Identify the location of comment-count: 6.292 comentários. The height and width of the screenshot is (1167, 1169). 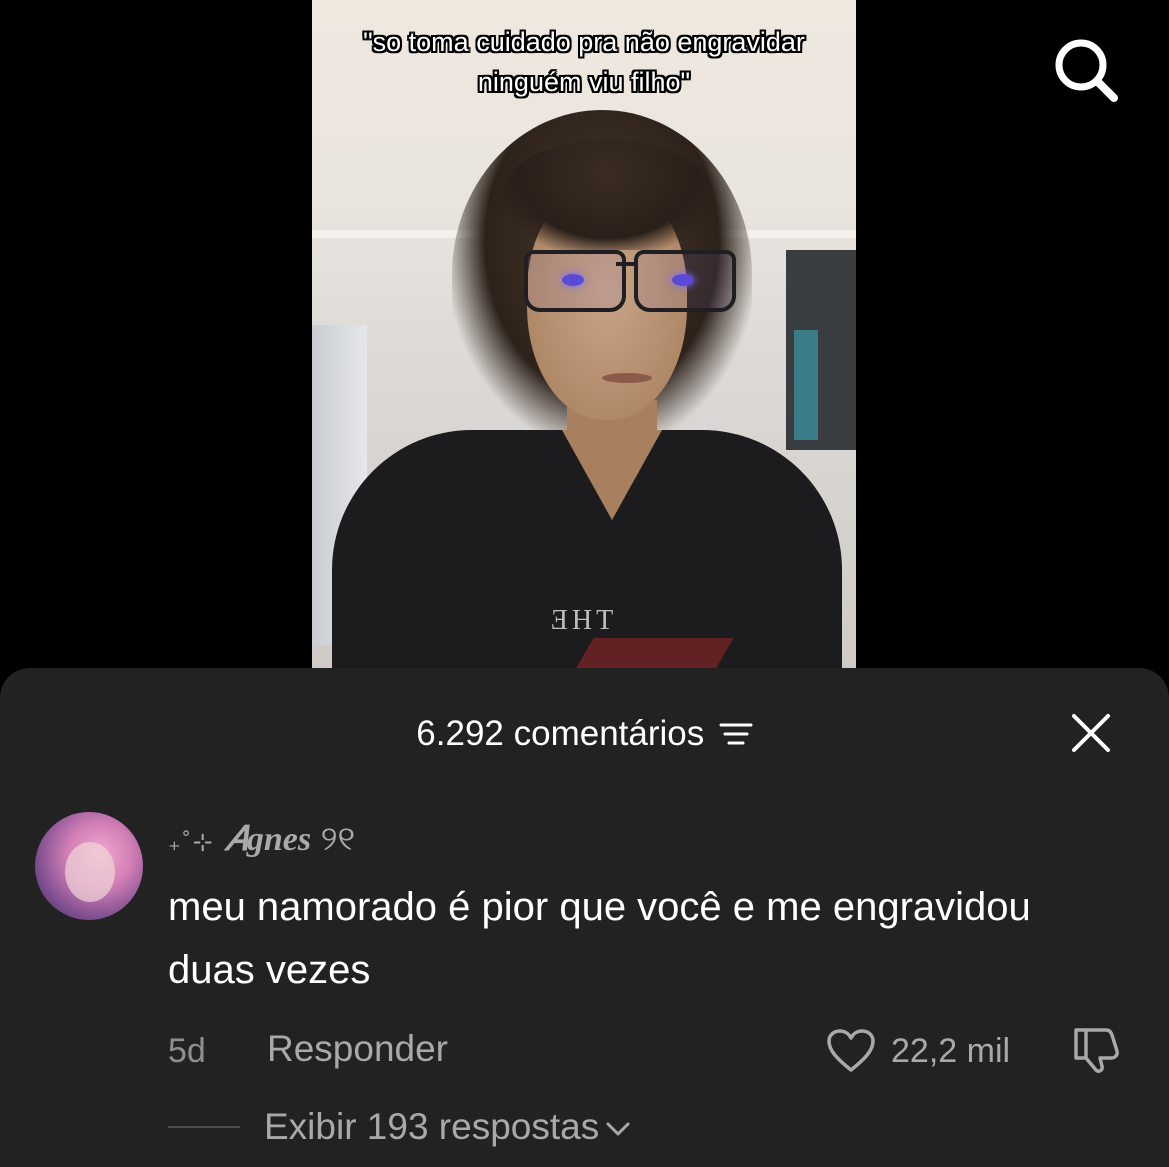
(560, 733).